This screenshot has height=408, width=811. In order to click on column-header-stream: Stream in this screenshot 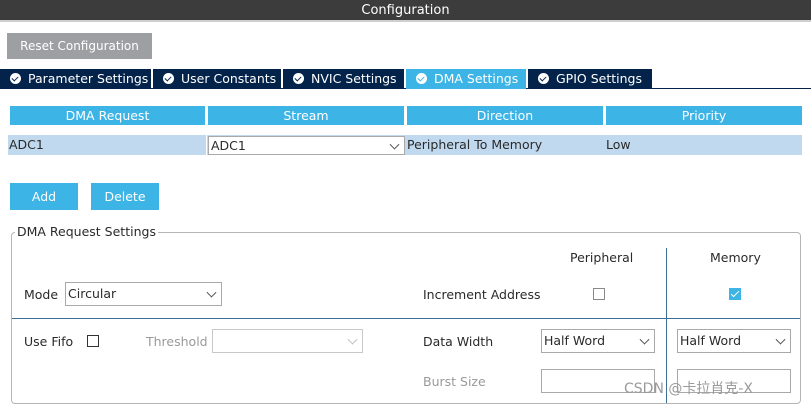, I will do `click(306, 115)`.